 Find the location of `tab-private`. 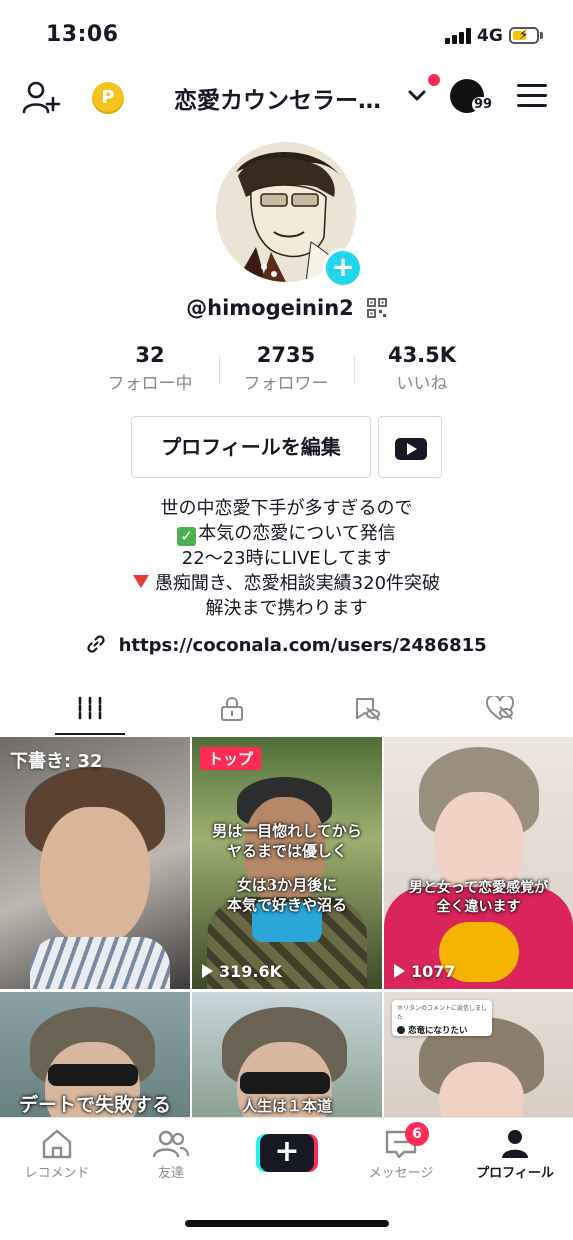

tab-private is located at coordinates (232, 709).